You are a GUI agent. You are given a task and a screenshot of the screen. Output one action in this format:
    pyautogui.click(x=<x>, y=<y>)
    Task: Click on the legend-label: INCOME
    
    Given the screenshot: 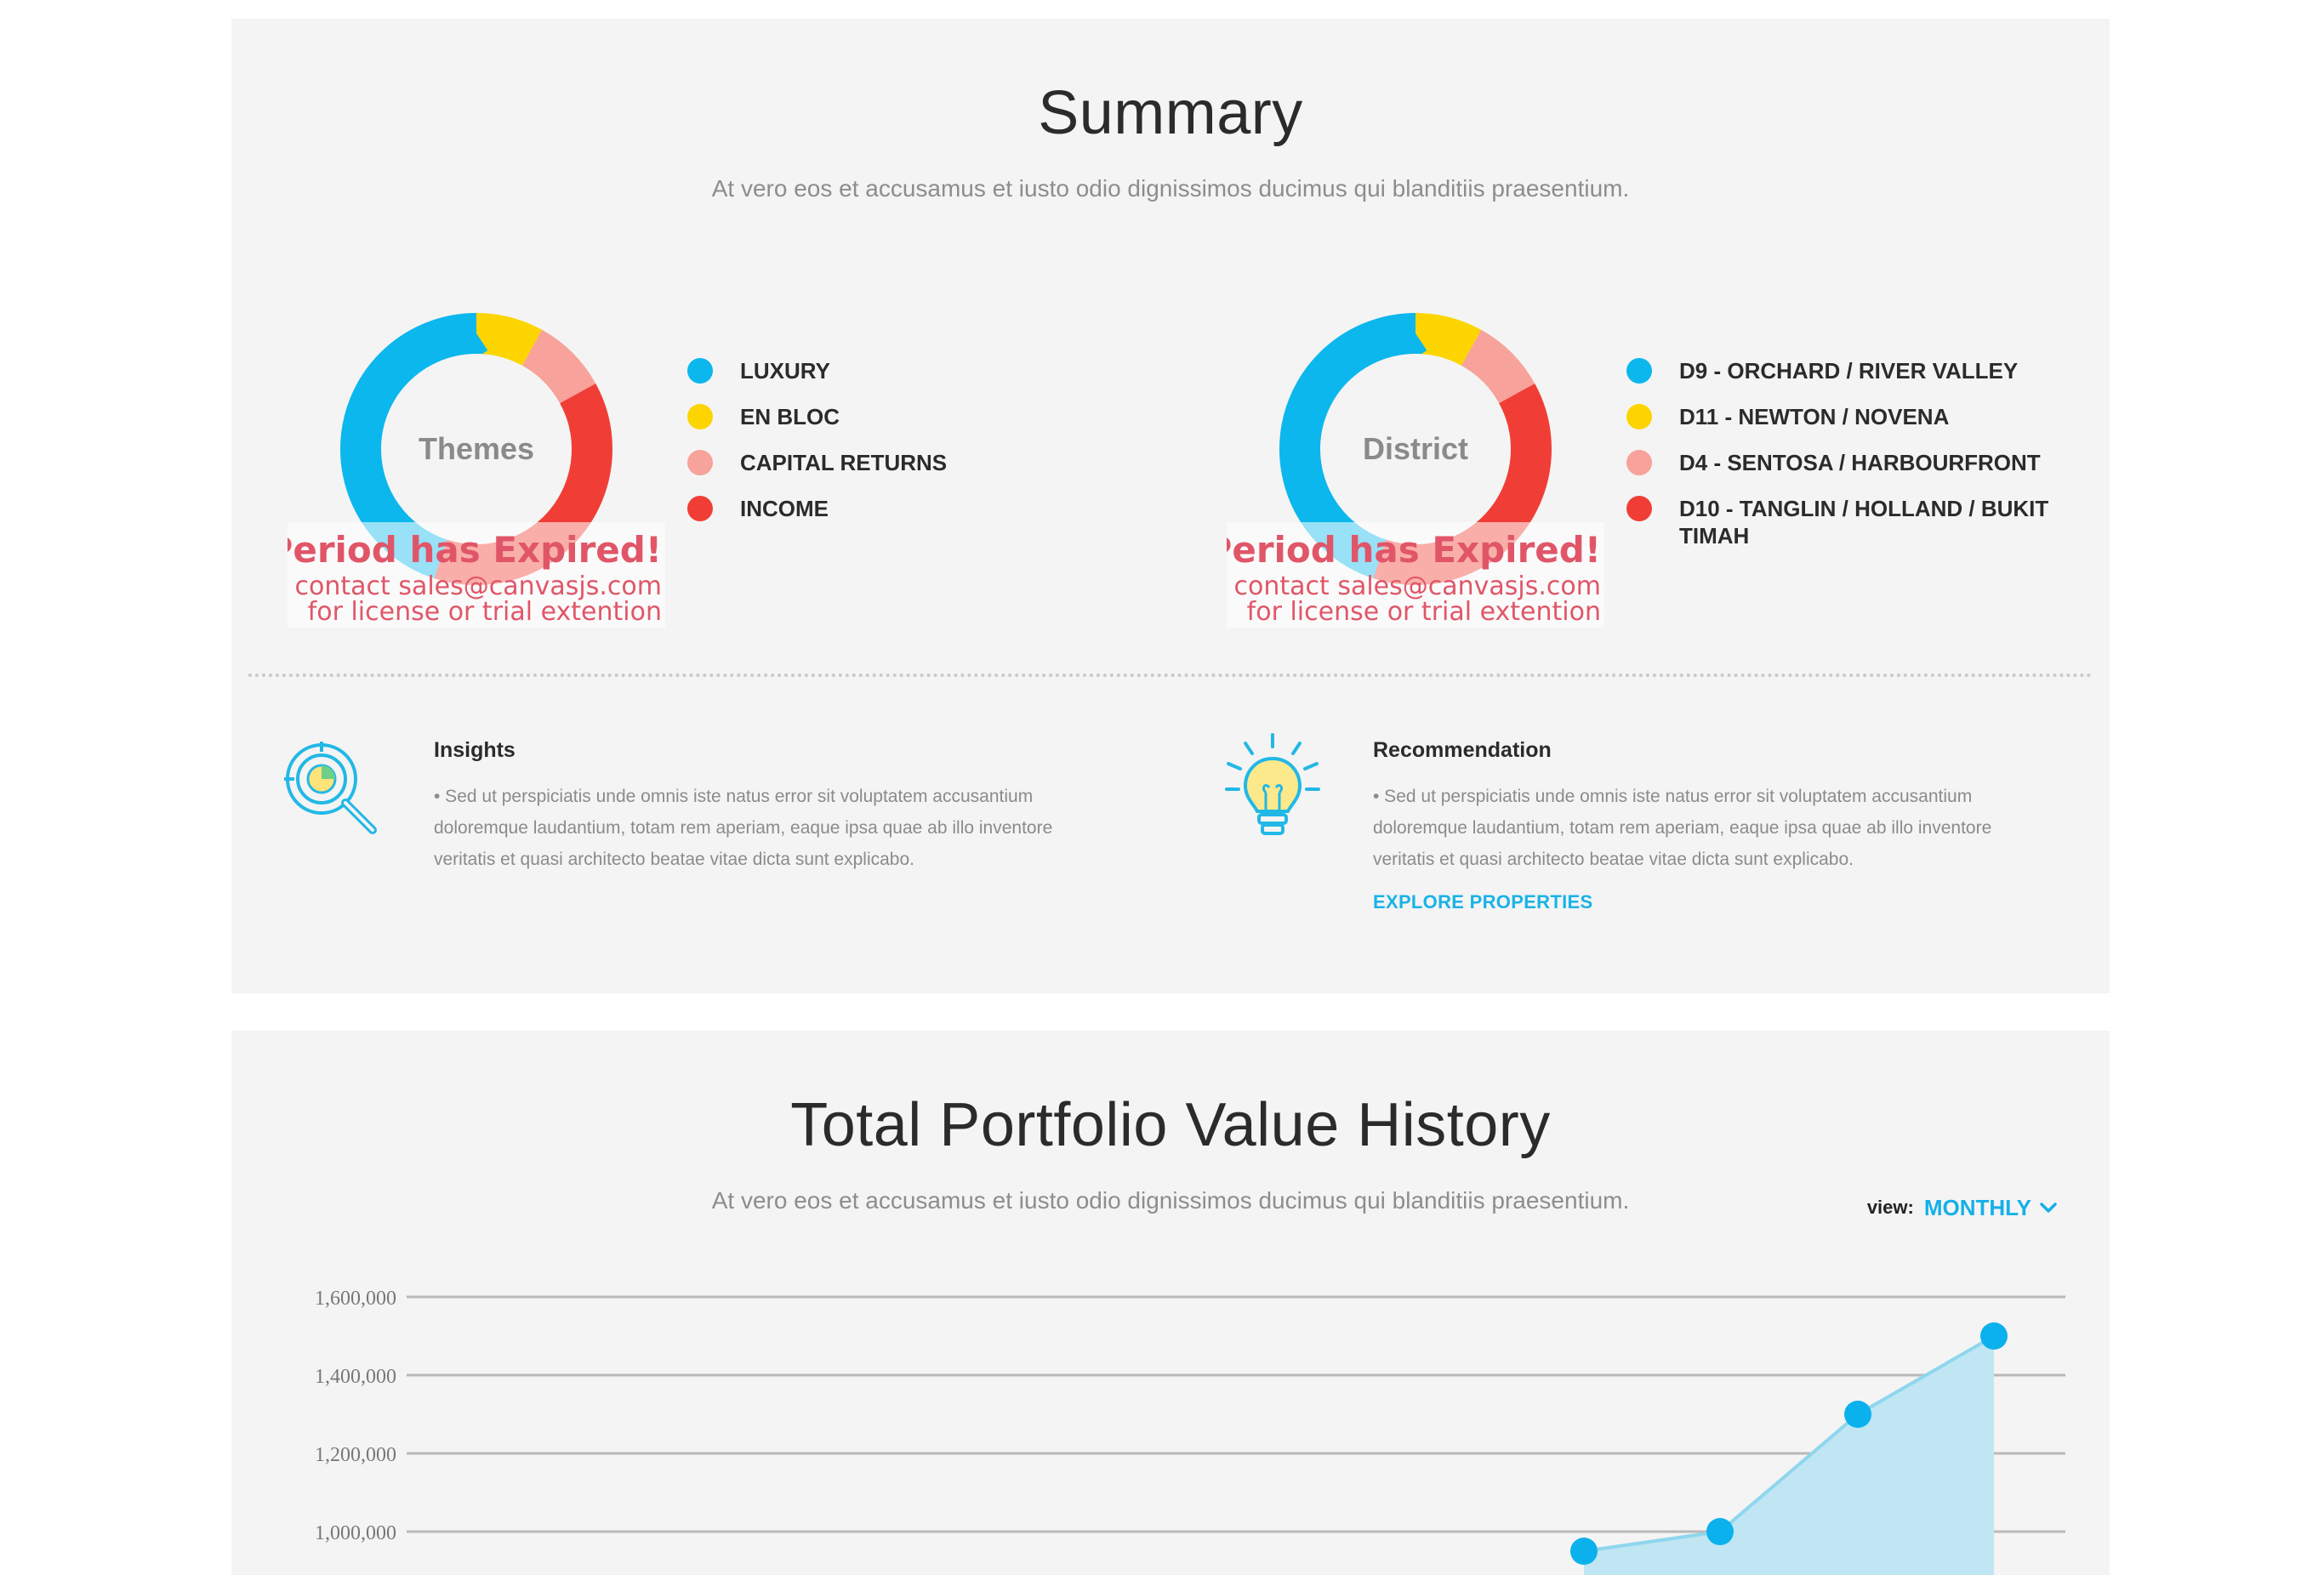 What is the action you would take?
    pyautogui.click(x=784, y=508)
    